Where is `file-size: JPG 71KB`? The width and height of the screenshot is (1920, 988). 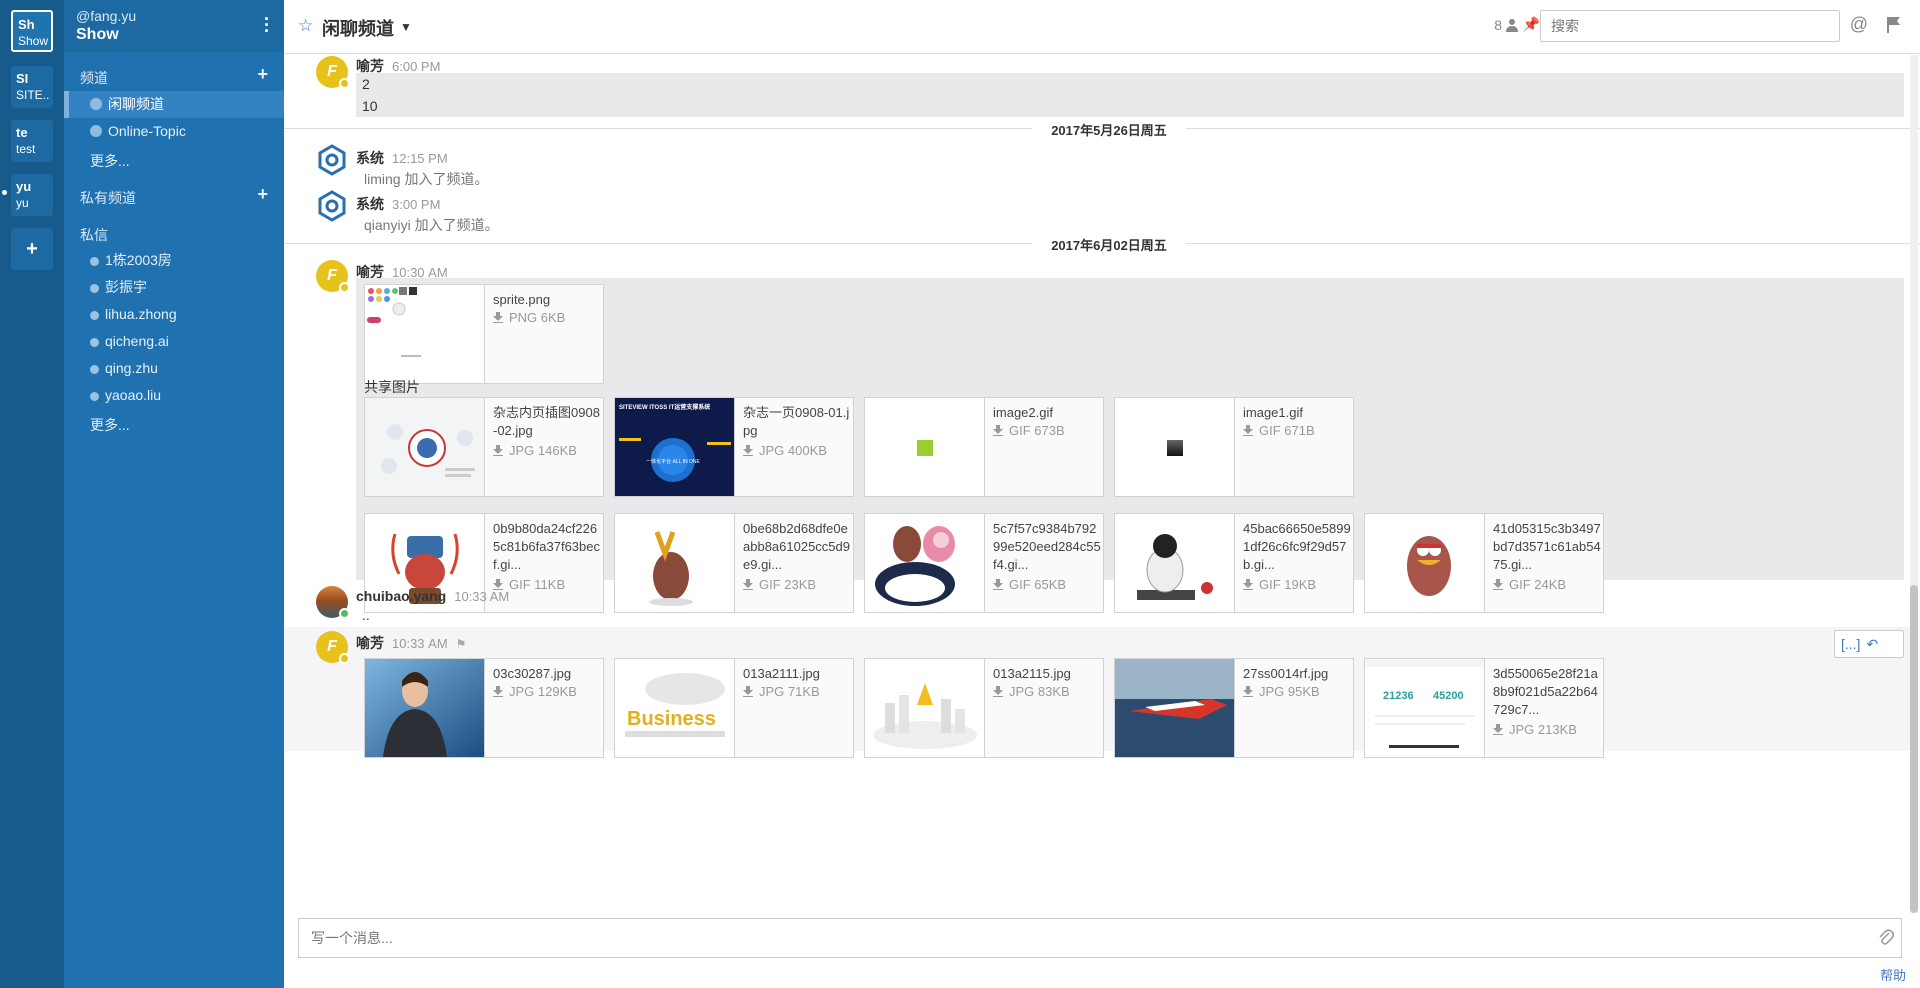
file-size: JPG 71KB is located at coordinates (789, 691).